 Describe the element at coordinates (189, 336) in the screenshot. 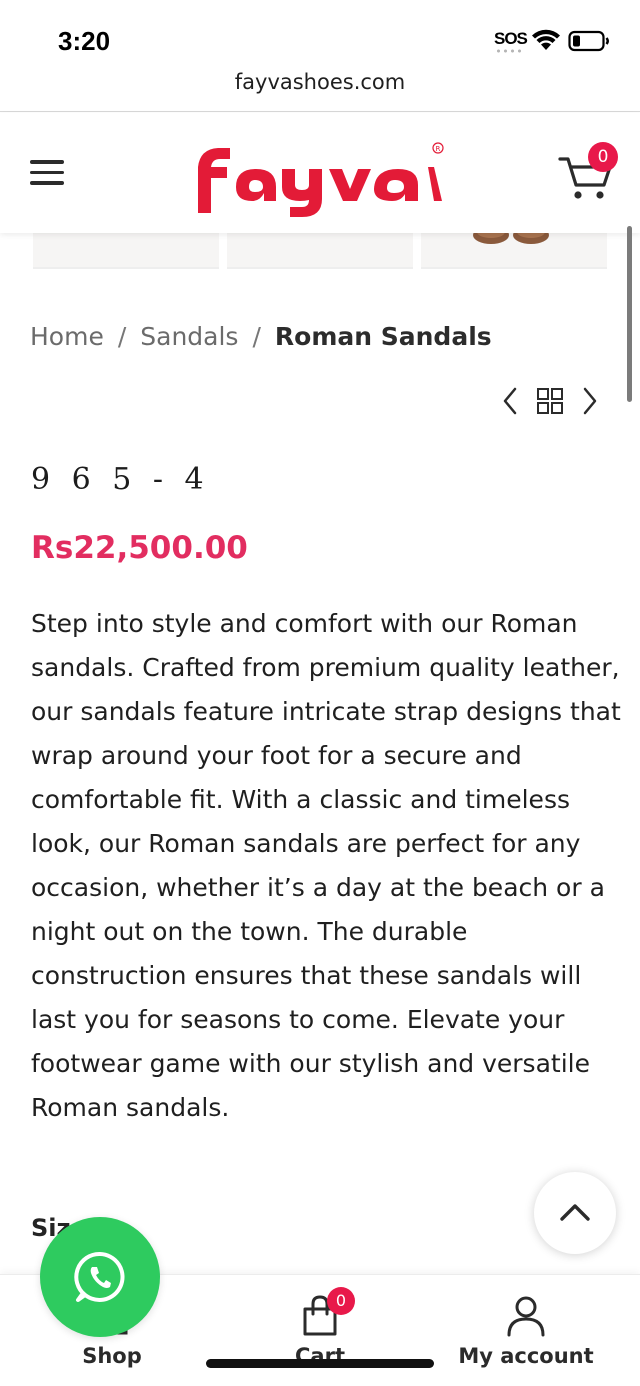

I see `breadcrumb-sandals: Sandals` at that location.